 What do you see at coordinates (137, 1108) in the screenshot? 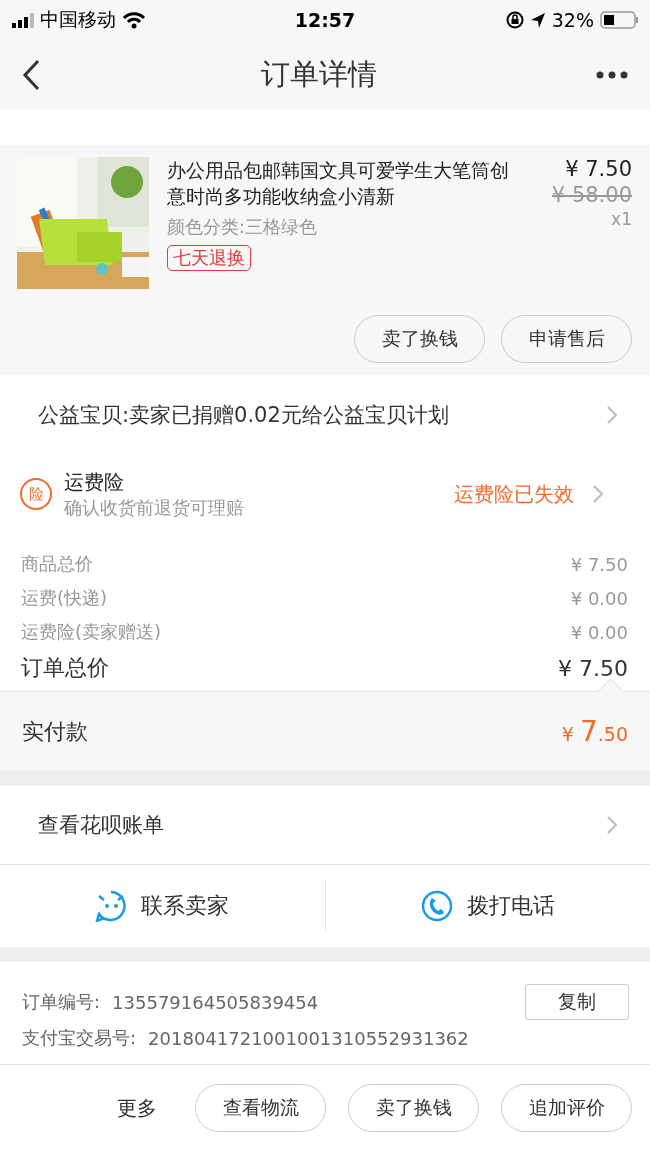
I see `more-link: 更多` at bounding box center [137, 1108].